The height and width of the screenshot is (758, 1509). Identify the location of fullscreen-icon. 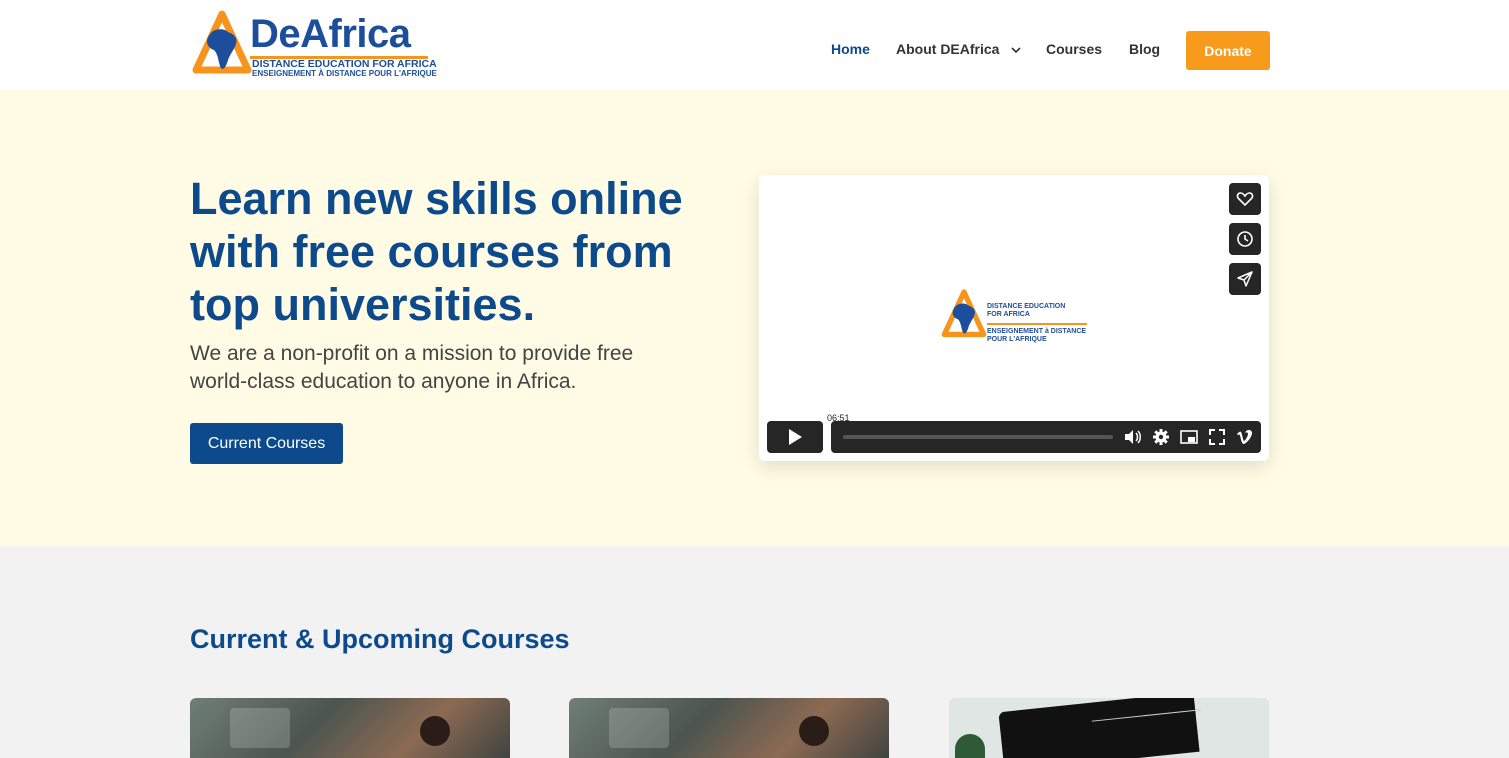
(1217, 437).